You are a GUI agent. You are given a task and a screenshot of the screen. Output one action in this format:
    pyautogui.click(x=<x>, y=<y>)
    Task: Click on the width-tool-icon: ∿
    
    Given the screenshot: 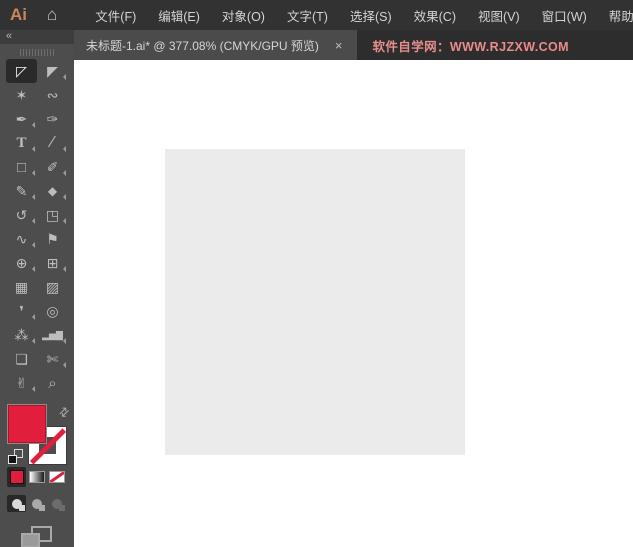 What is the action you would take?
    pyautogui.click(x=21, y=238)
    